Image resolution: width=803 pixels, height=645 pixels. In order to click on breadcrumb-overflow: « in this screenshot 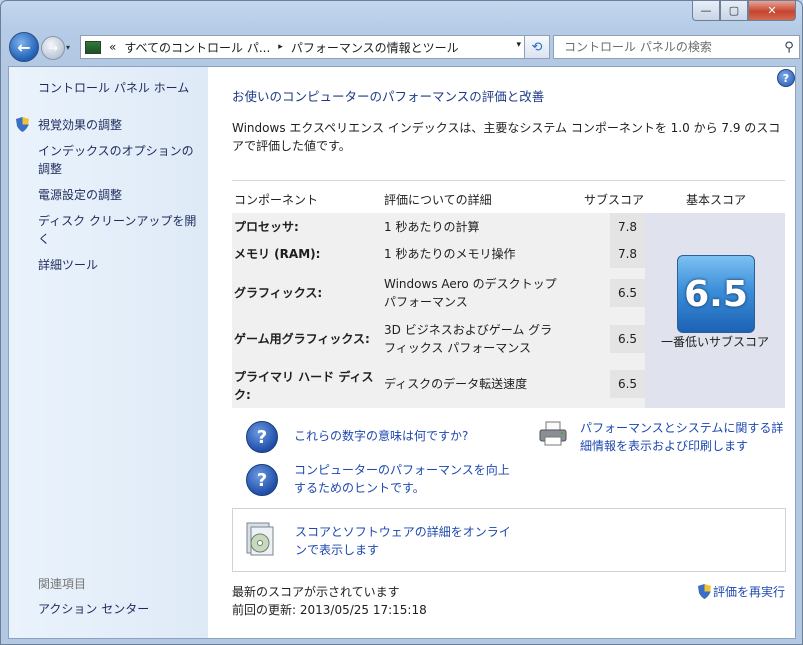, I will do `click(112, 47)`.